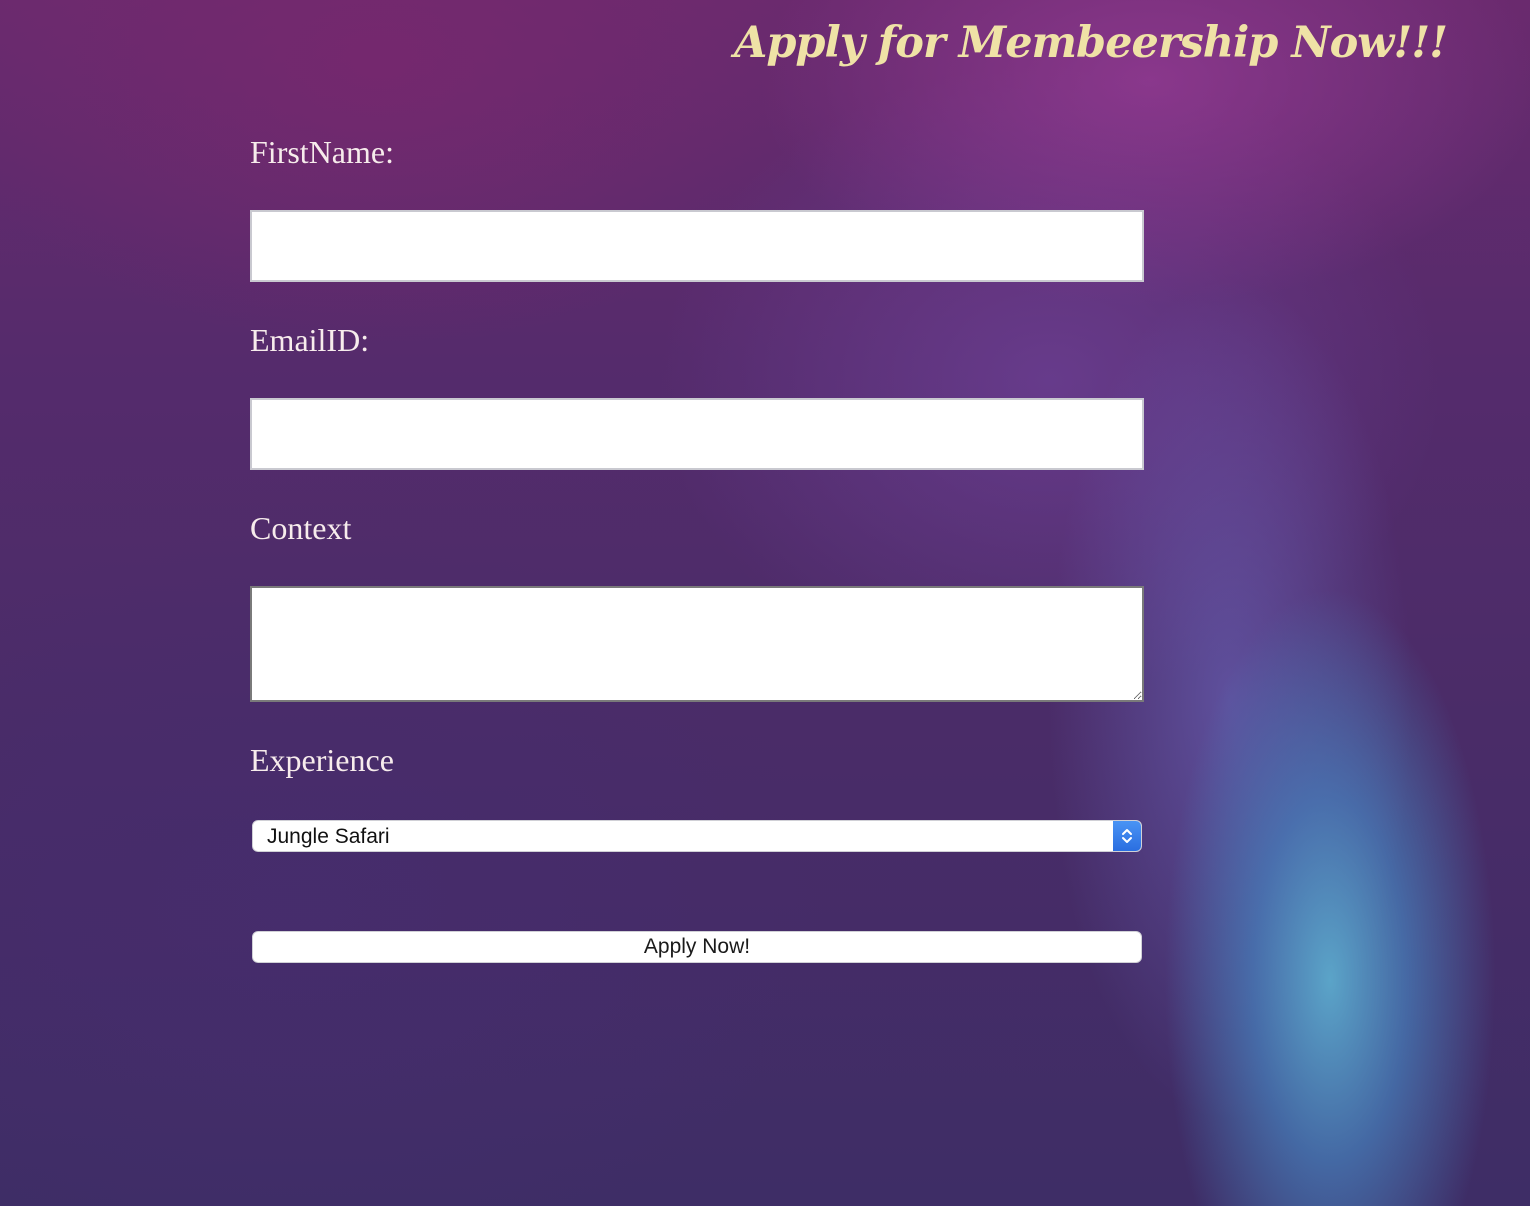 This screenshot has width=1530, height=1206. I want to click on context-label: Context, so click(301, 528).